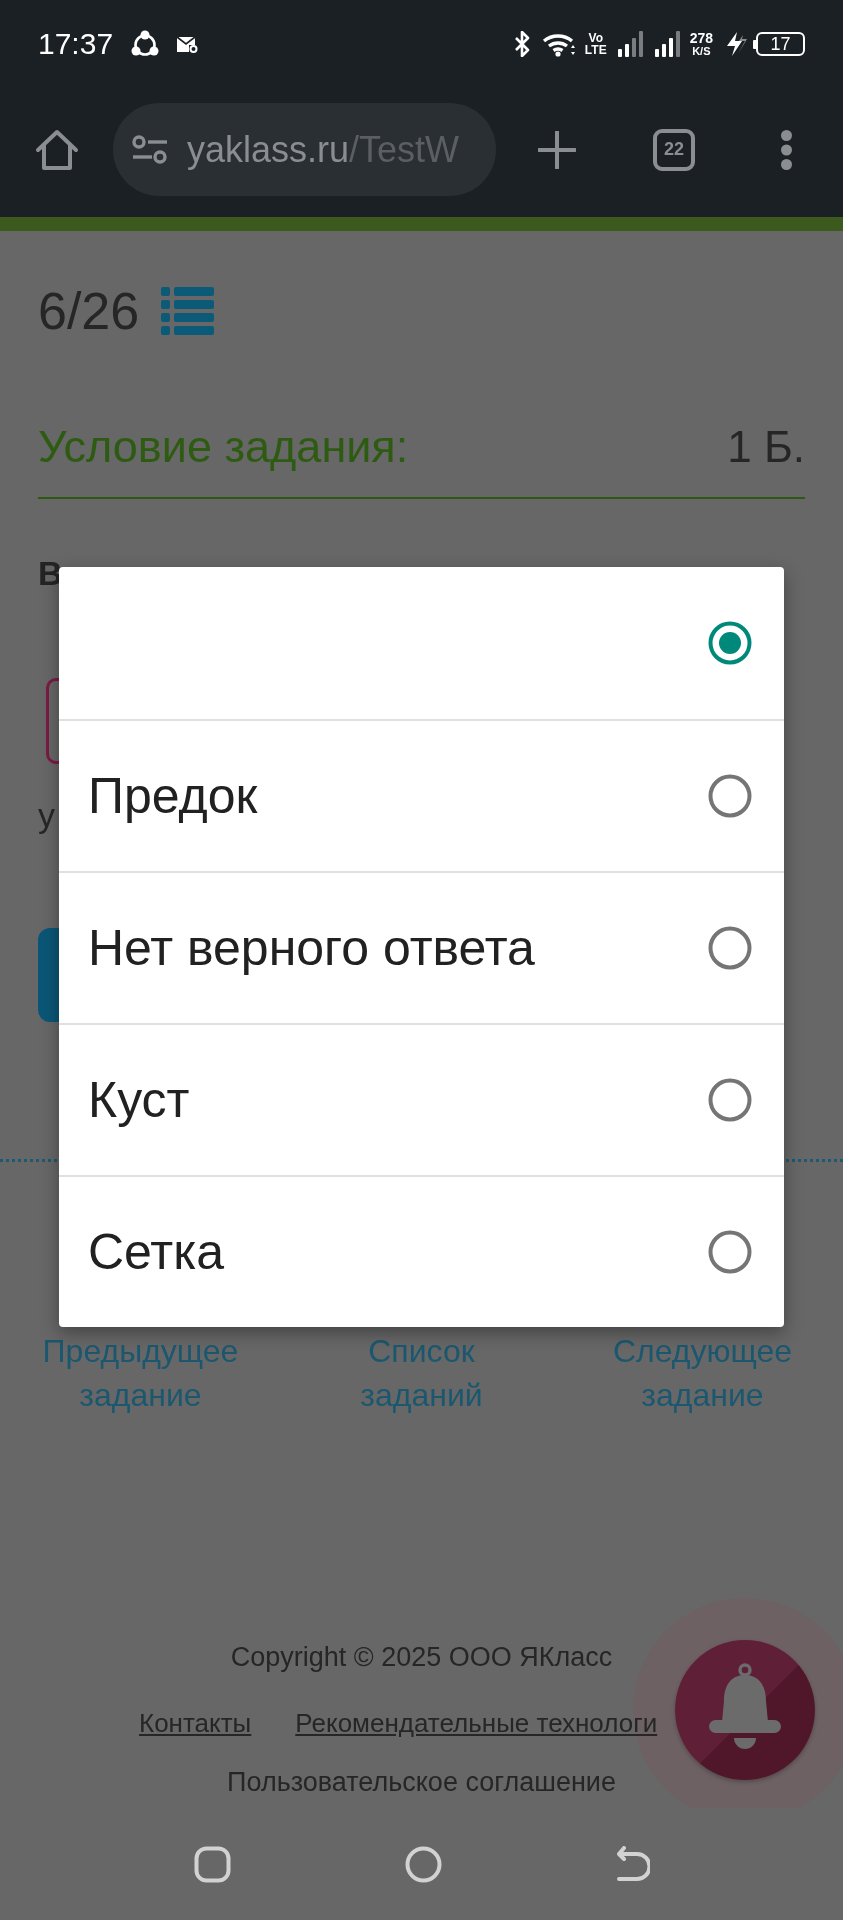  What do you see at coordinates (421, 1782) in the screenshot?
I see `footer-link: Пользовательское соглашение` at bounding box center [421, 1782].